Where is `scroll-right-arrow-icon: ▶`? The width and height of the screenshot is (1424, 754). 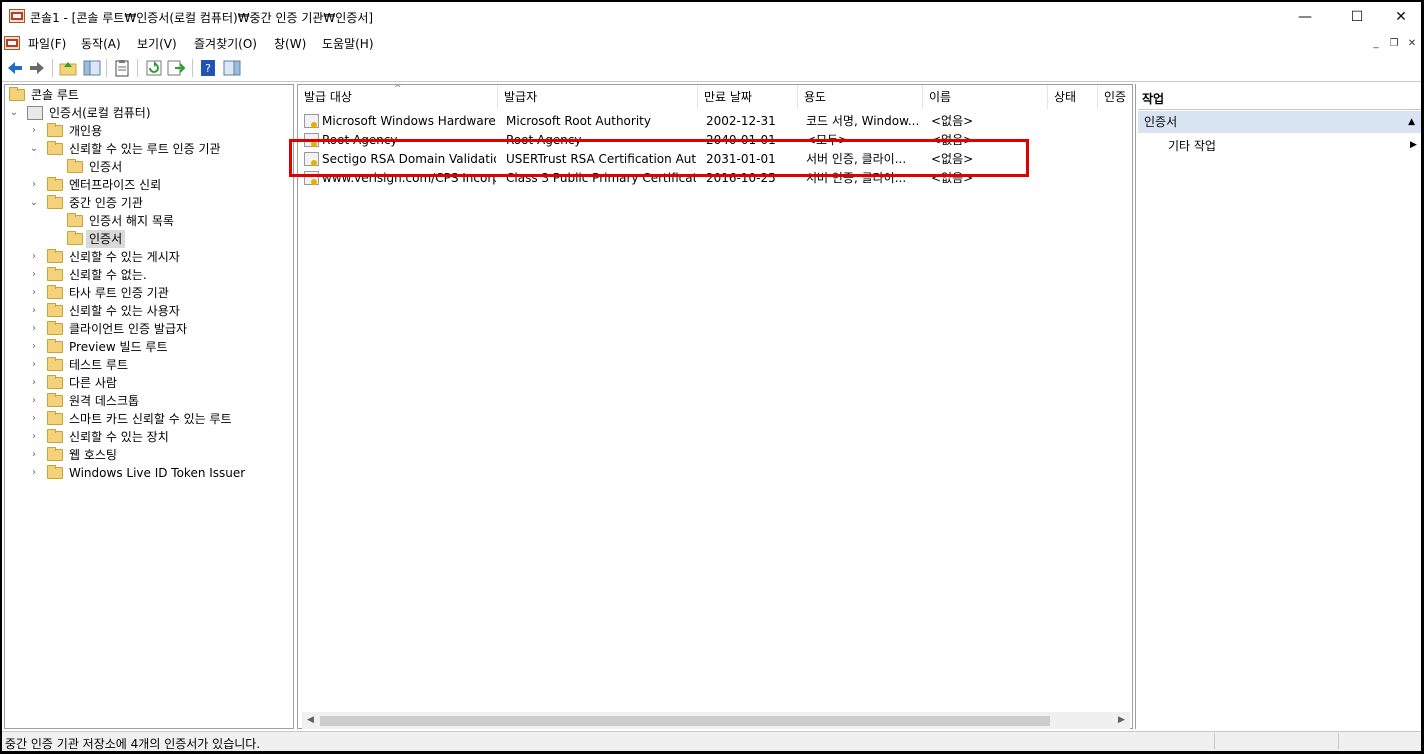
scroll-right-arrow-icon: ▶ is located at coordinates (1121, 720).